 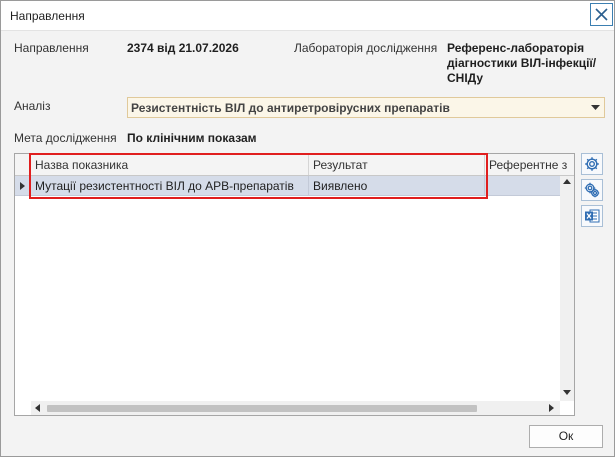 I want to click on scroll-left-icon, so click(x=37, y=408).